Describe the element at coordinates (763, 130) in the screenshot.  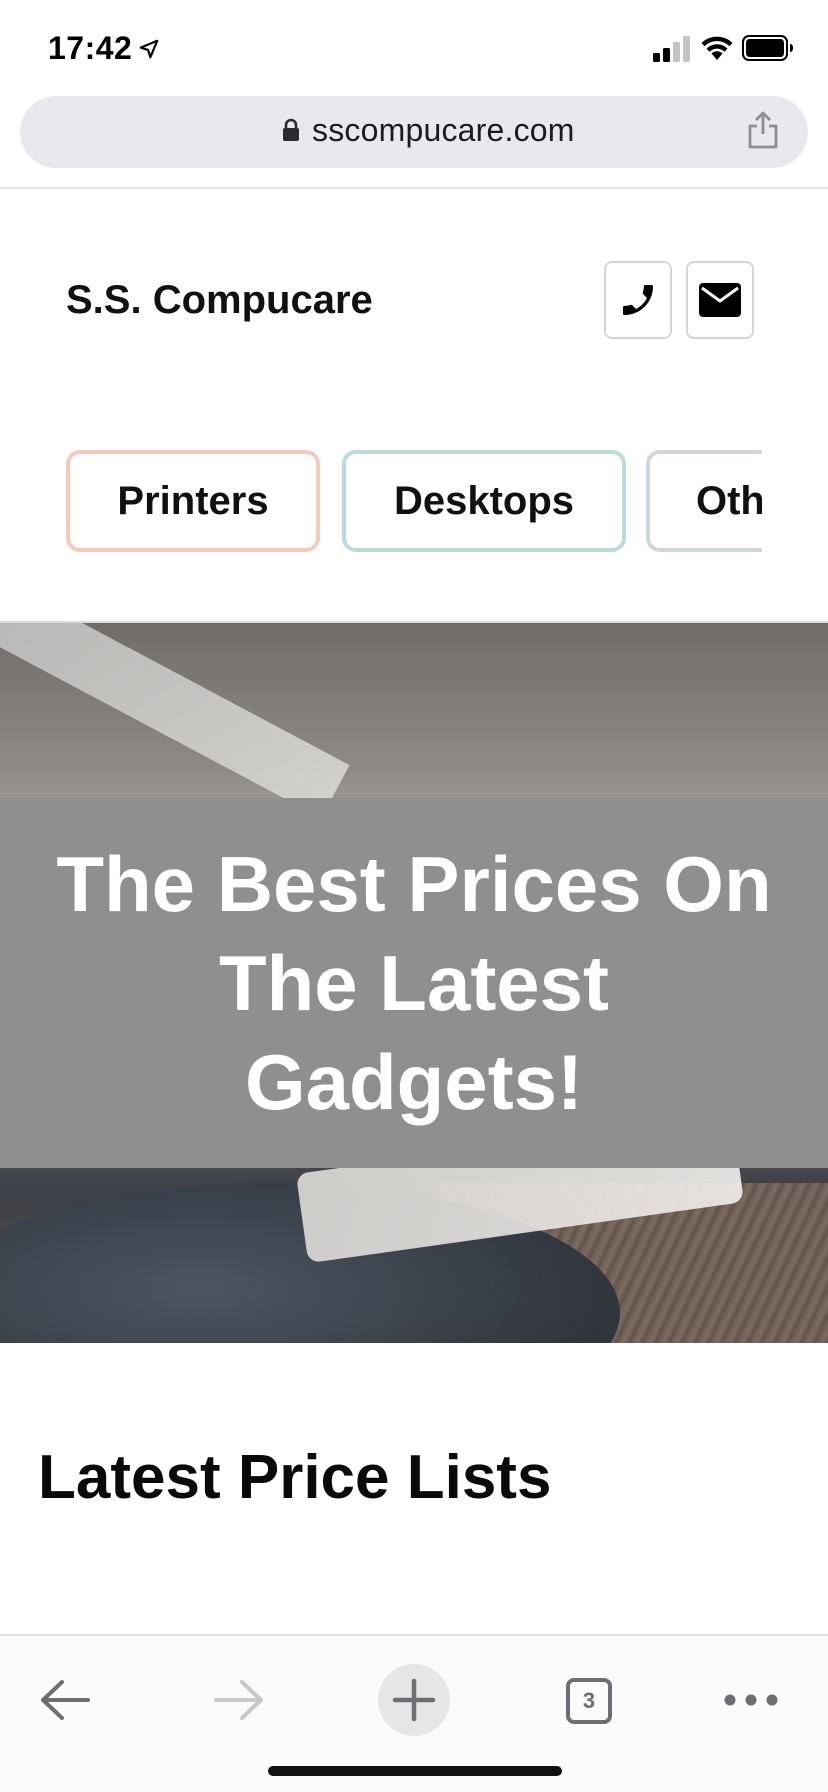
I see `share-icon` at that location.